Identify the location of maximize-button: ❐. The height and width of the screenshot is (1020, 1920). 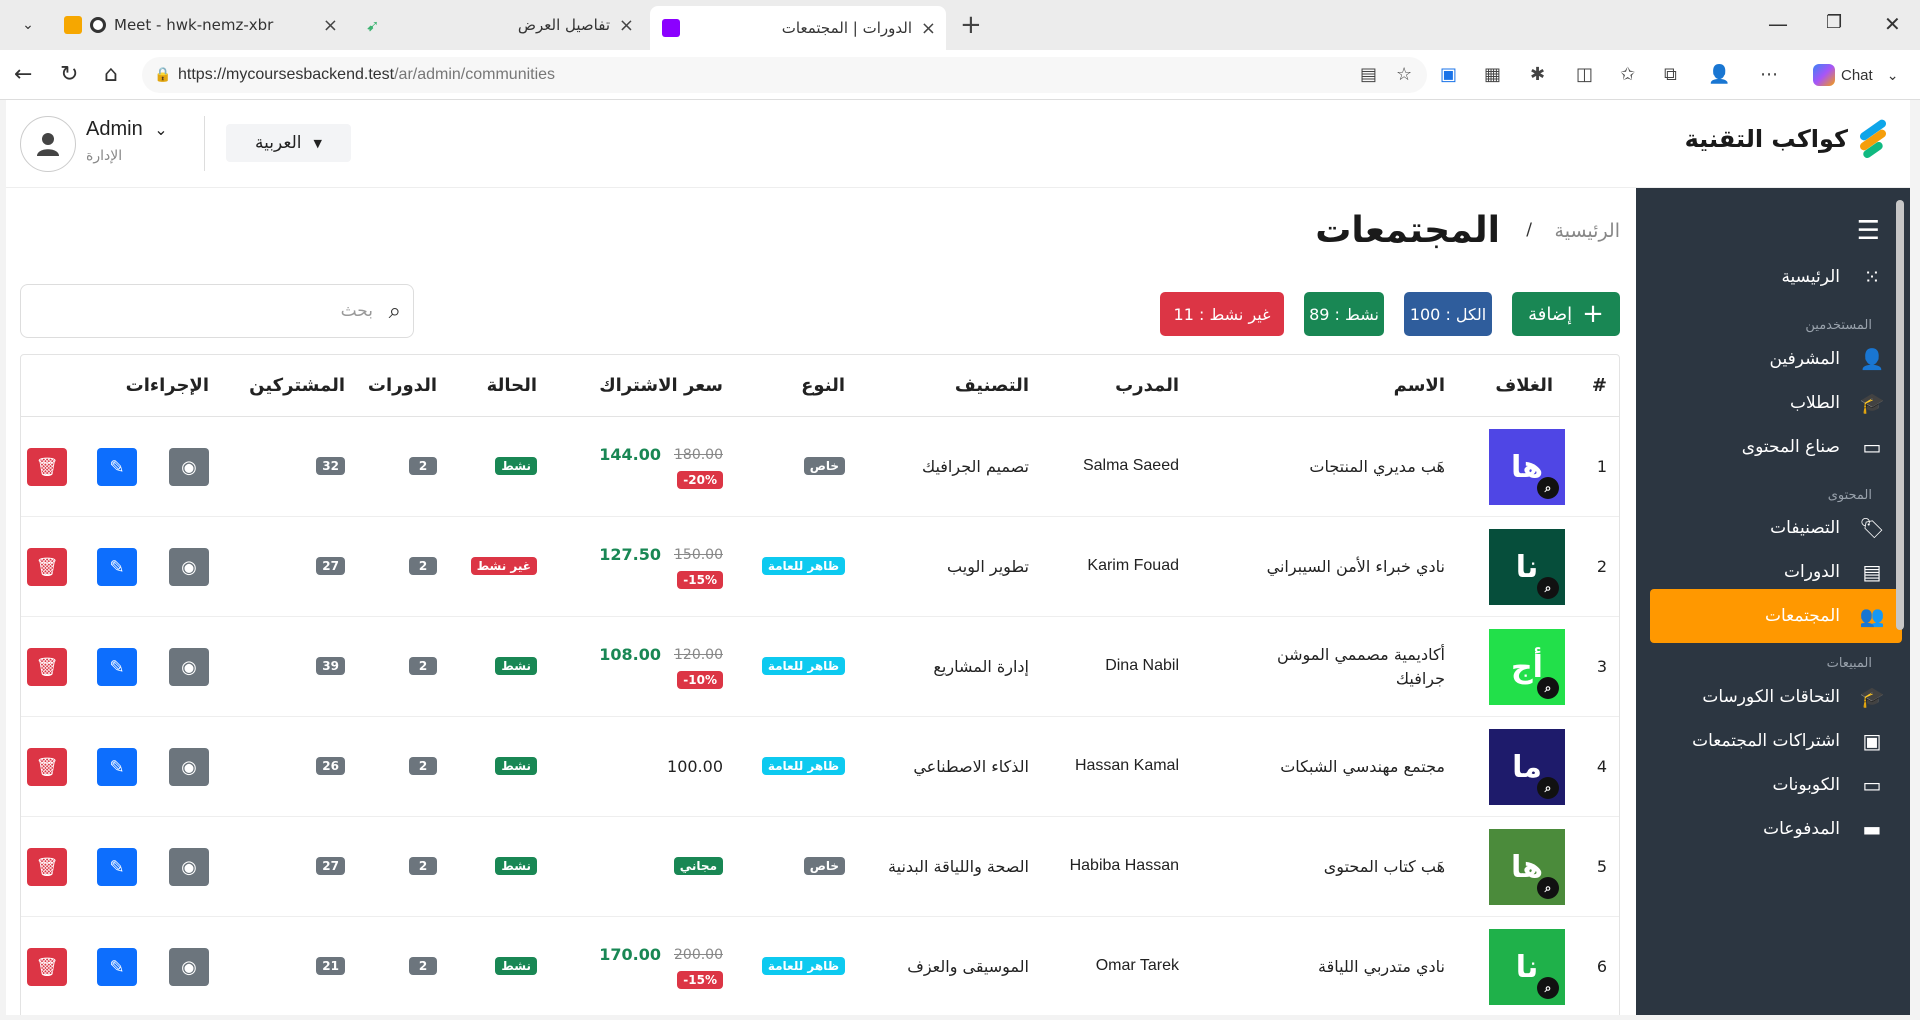
(1834, 22).